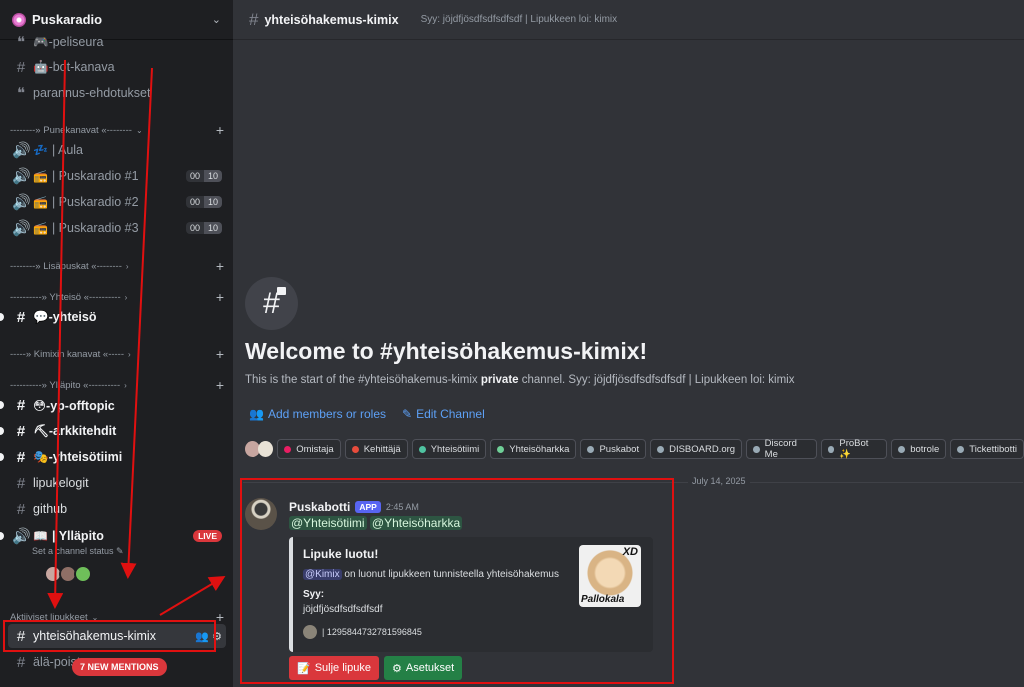 This screenshot has width=1024, height=687. I want to click on channel-yp-offtopic: # 😳-yp-offtopic, so click(113, 405).